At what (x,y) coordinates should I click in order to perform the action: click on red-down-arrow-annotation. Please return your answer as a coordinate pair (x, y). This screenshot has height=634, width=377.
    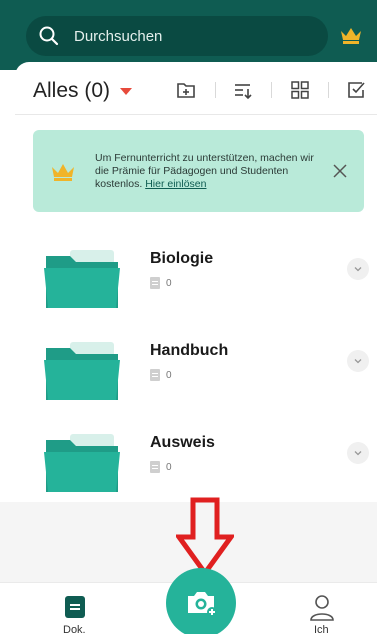
    Looking at the image, I should click on (205, 537).